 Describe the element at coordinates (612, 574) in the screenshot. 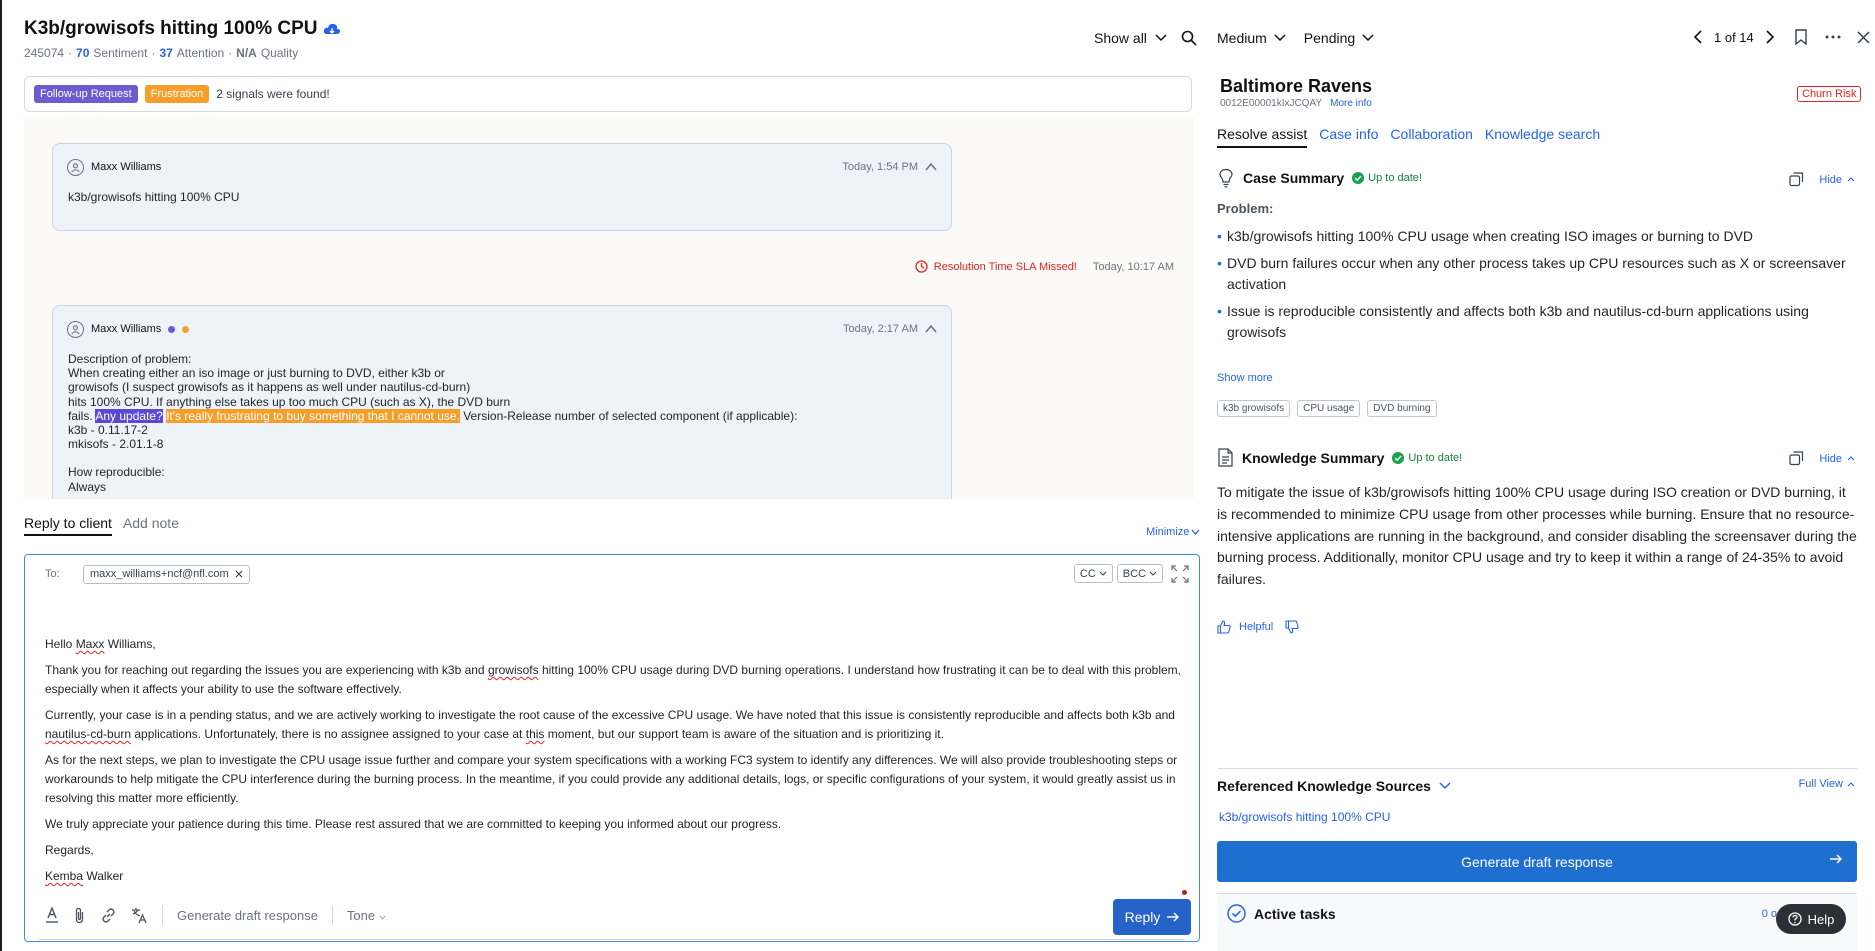

I see `recipient-row: To: maxx_williams+ncf@nfl.com` at that location.